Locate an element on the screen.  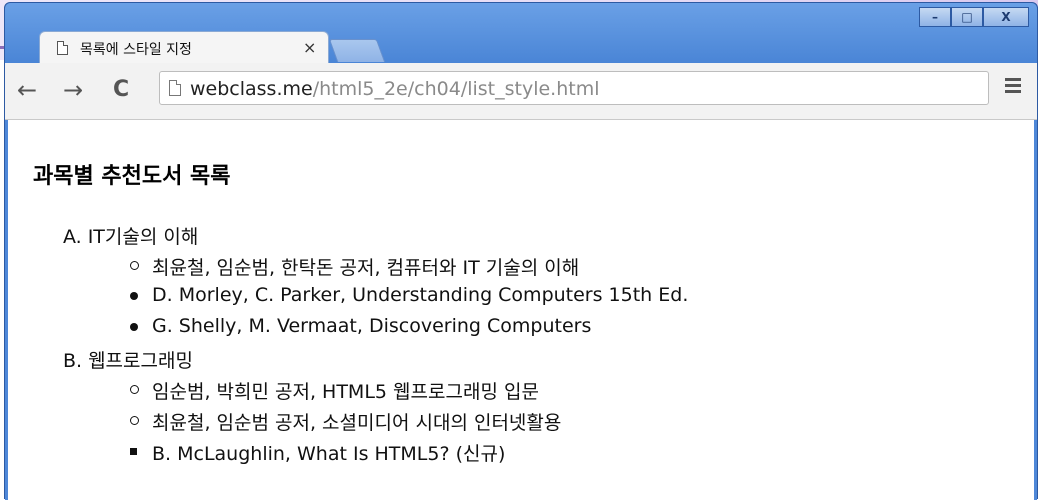
minimize-button: – is located at coordinates (935, 17).